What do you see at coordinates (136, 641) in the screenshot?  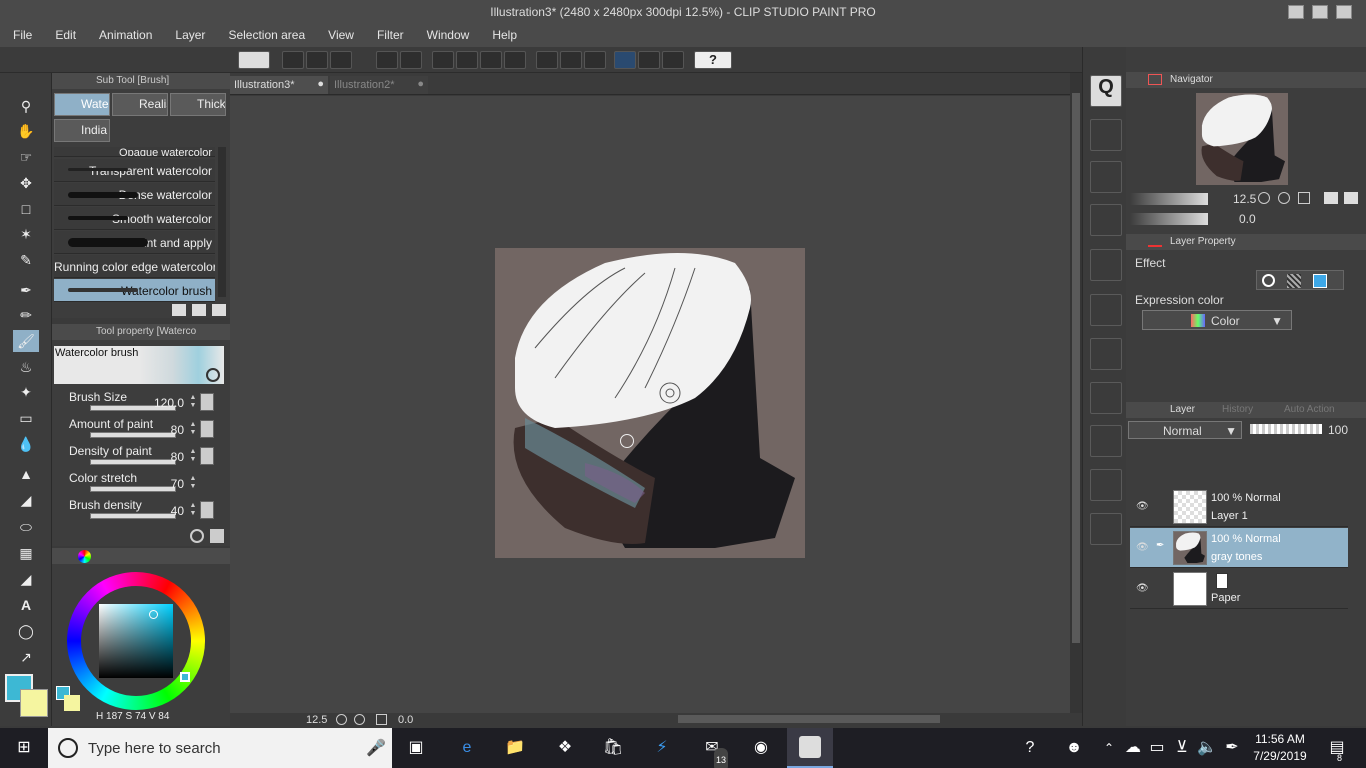 I see `saturation-value-square` at bounding box center [136, 641].